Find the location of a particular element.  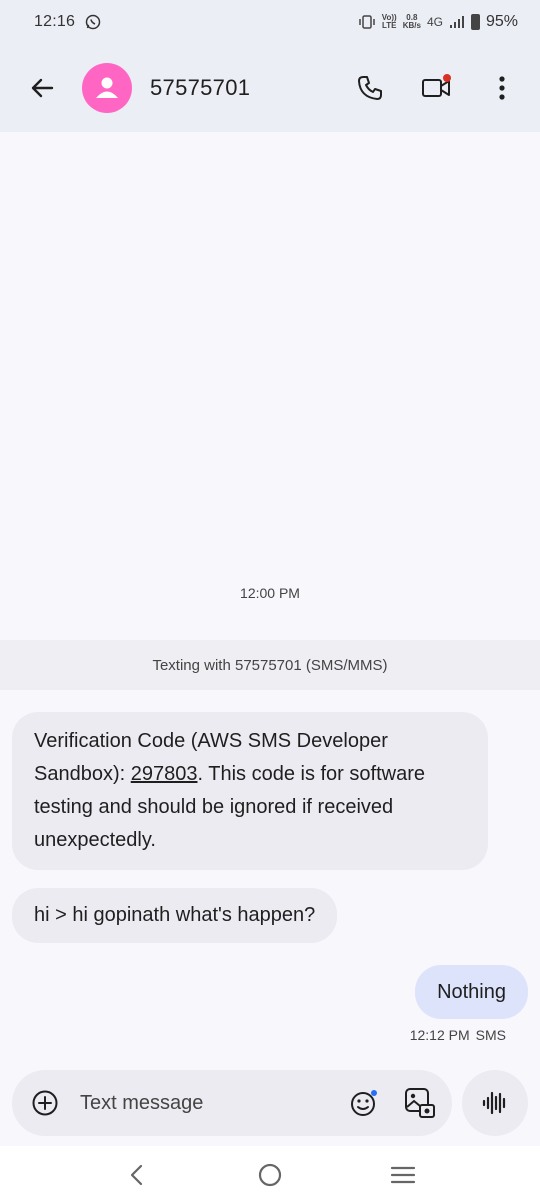

message-composer: Text message is located at coordinates (232, 1103).